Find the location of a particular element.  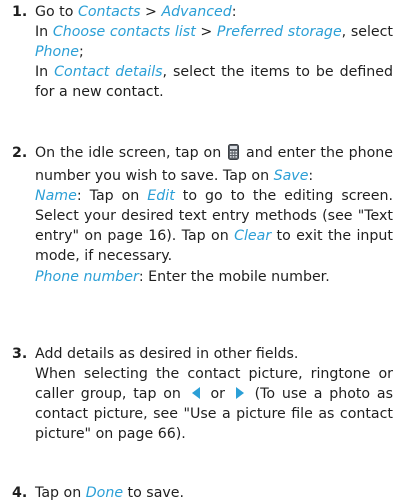

step-line: Tap on Done to save. is located at coordinates (214, 493).